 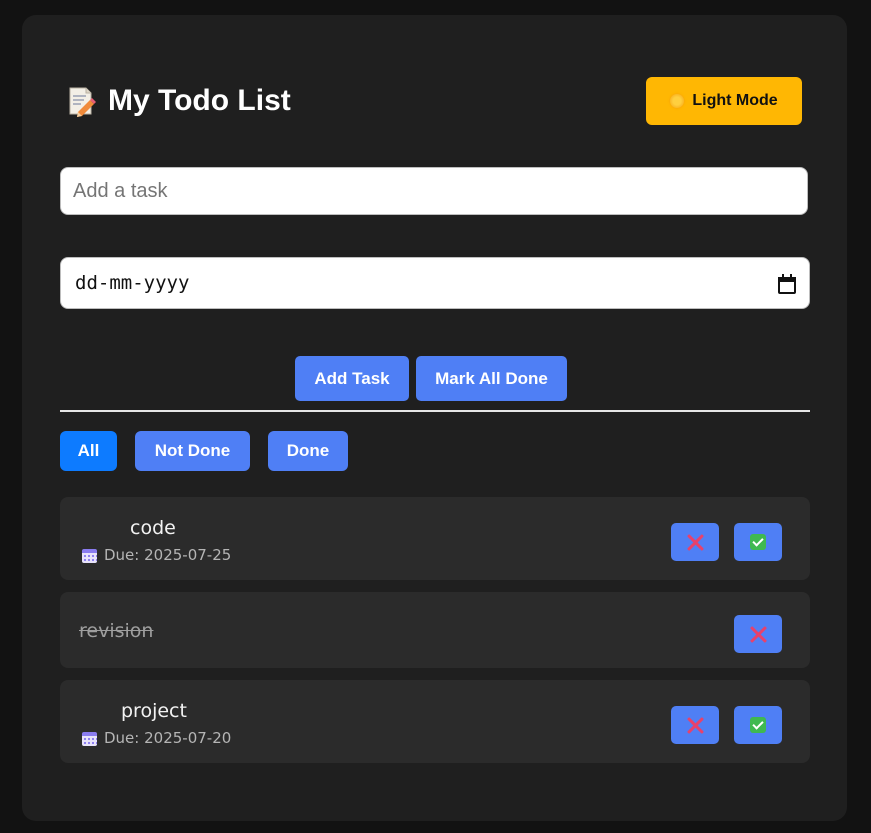 I want to click on task-due-date: Due: 2025-07-20, so click(x=156, y=738).